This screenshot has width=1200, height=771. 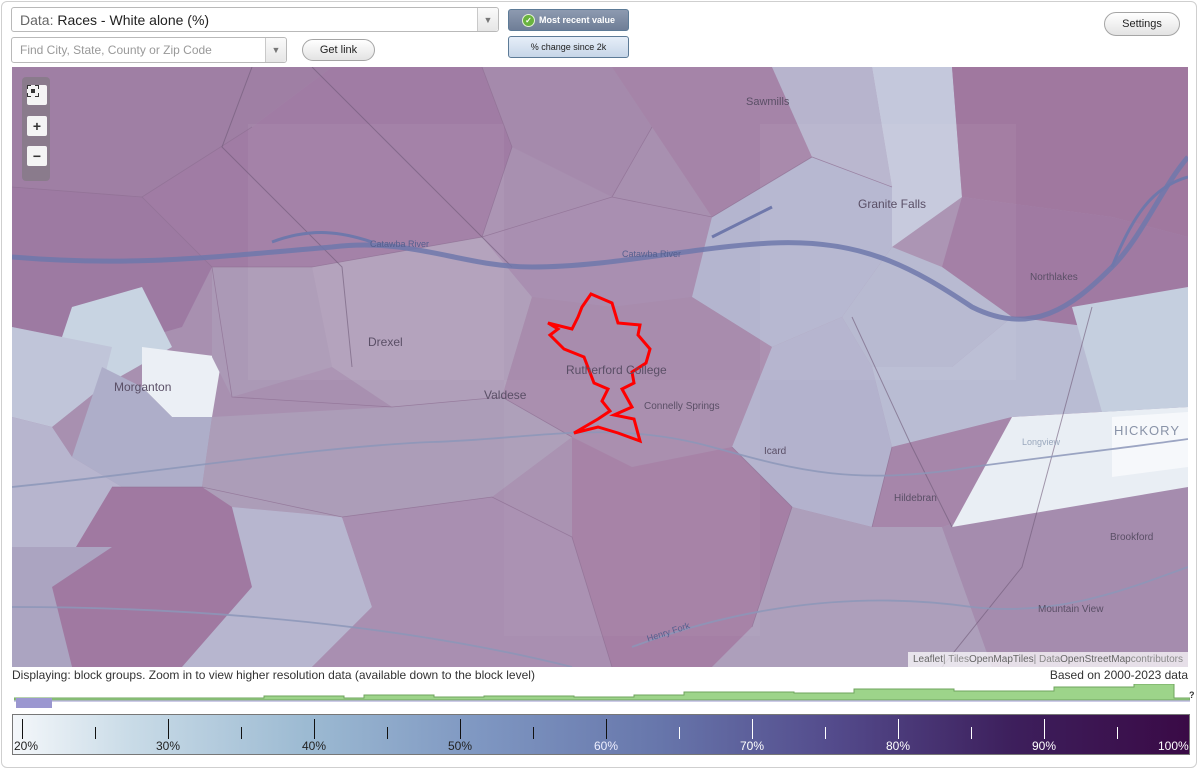 I want to click on attribution-text: | Tiles, so click(x=956, y=659).